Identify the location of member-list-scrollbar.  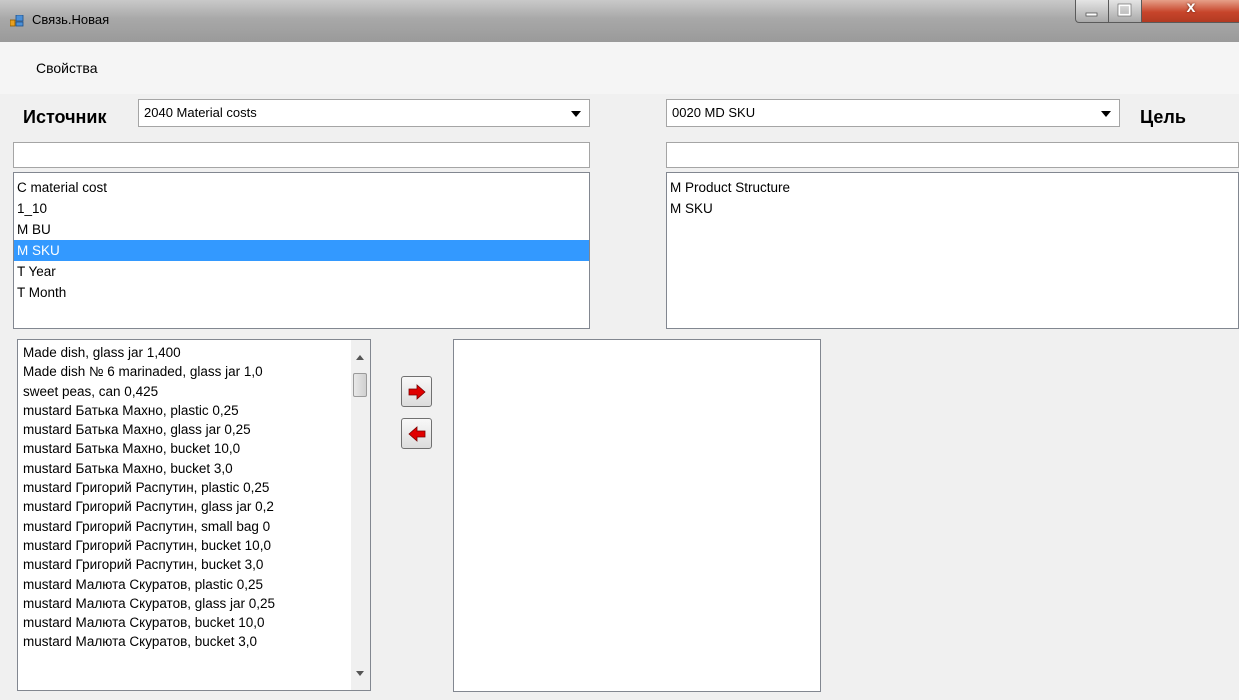
(360, 515).